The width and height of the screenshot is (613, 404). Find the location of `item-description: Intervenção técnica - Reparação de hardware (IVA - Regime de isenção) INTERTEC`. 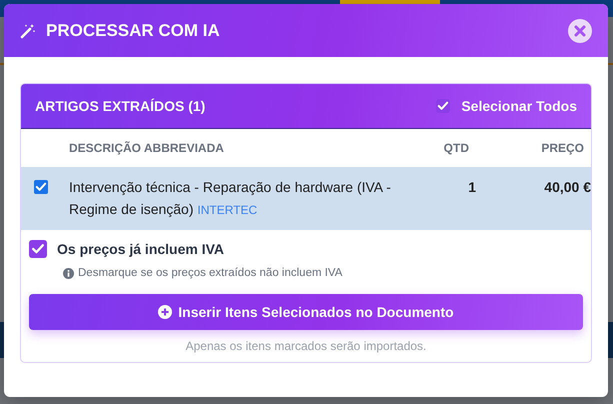

item-description: Intervenção técnica - Reparação de hardware (IVA - Regime de isenção) INTERTEC is located at coordinates (230, 198).